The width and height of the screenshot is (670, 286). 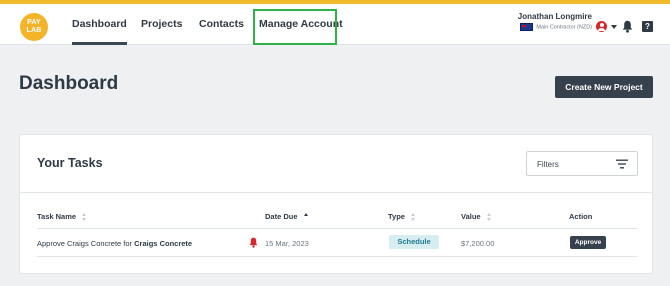 What do you see at coordinates (564, 27) in the screenshot?
I see `user-role: Main Contractor (NZD)` at bounding box center [564, 27].